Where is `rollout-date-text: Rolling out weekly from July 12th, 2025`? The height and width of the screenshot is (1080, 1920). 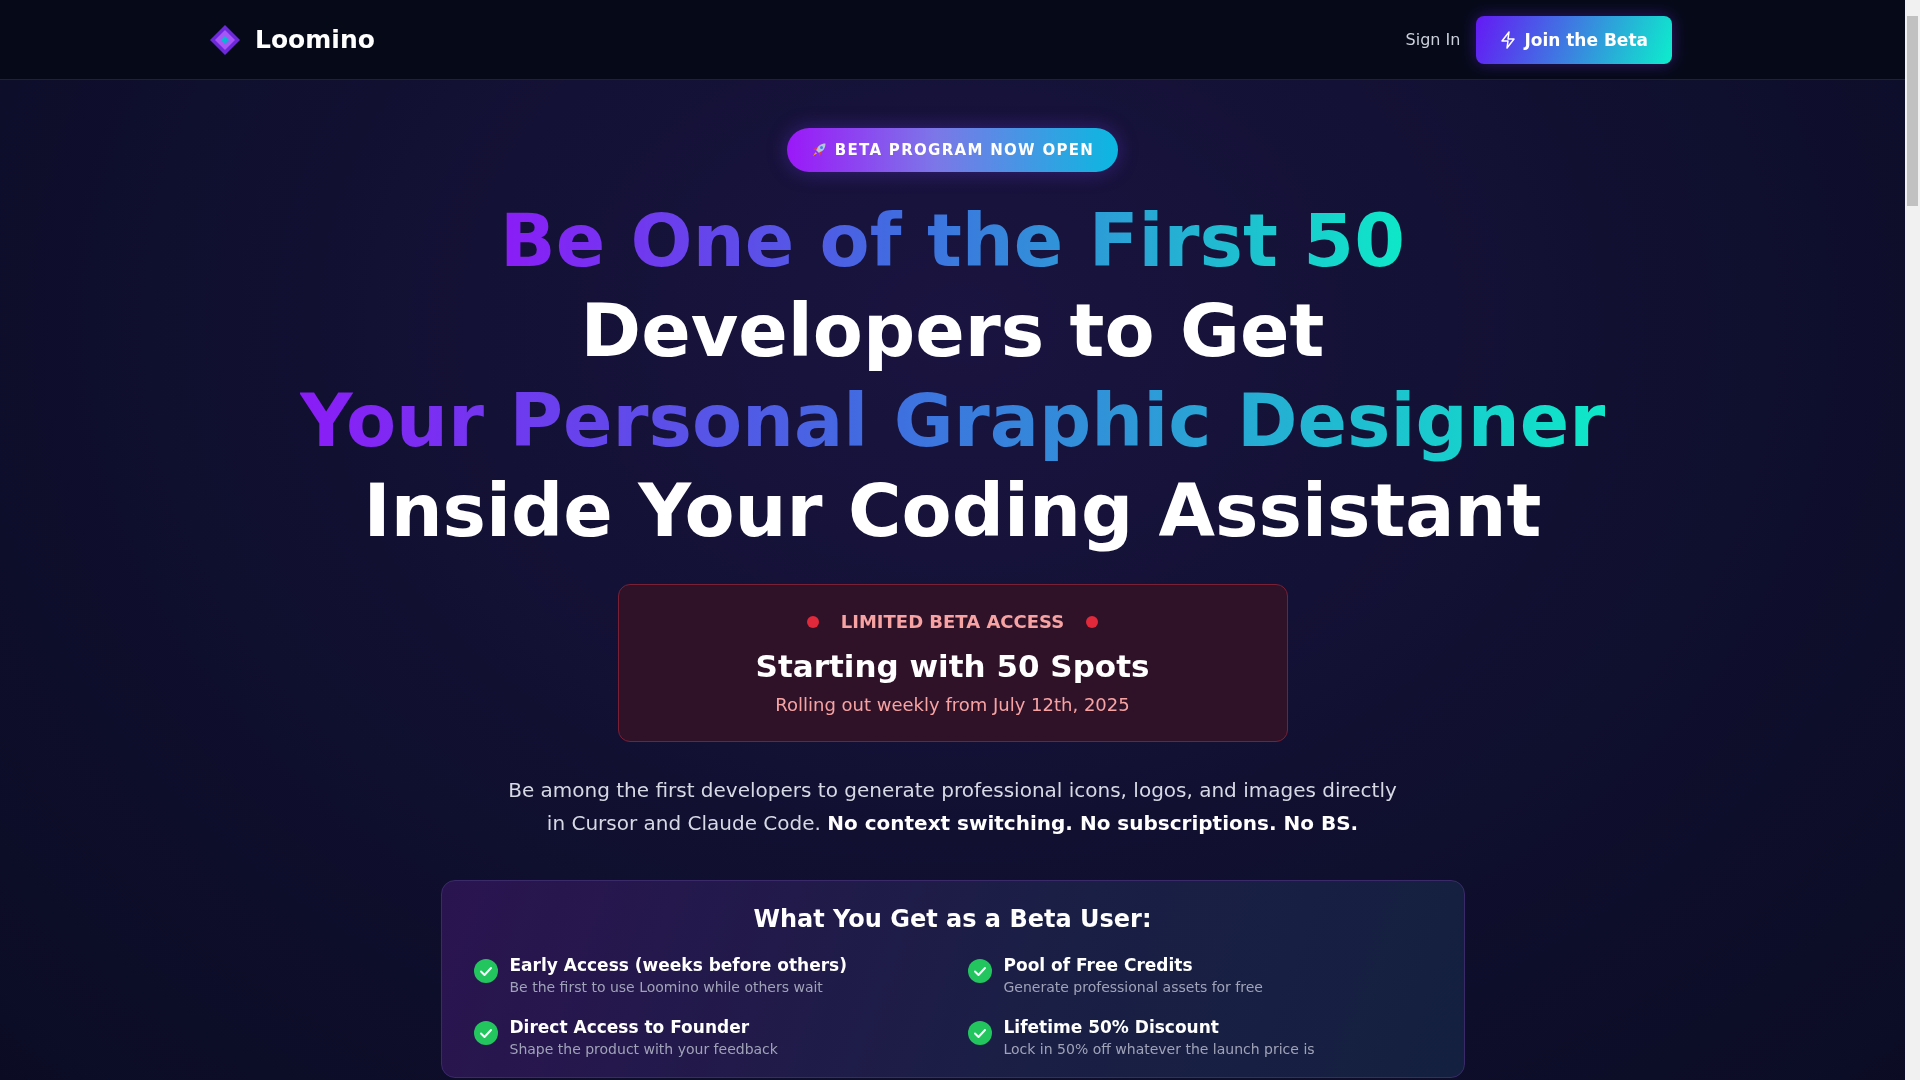
rollout-date-text: Rolling out weekly from July 12th, 2025 is located at coordinates (952, 704).